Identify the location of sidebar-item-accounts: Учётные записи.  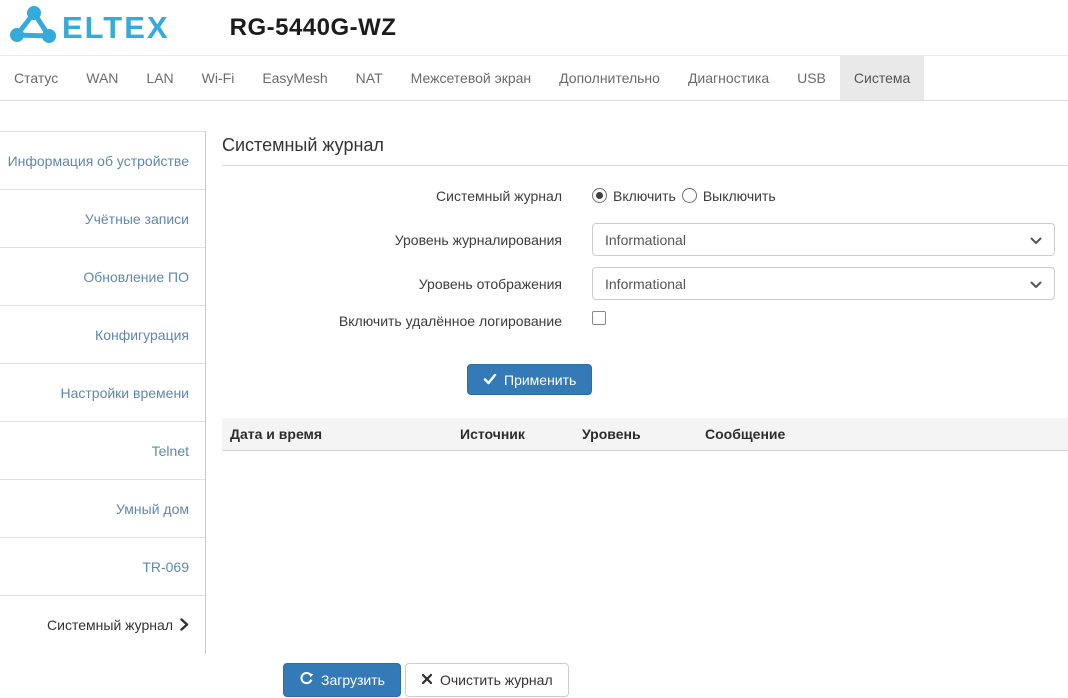
(102, 218).